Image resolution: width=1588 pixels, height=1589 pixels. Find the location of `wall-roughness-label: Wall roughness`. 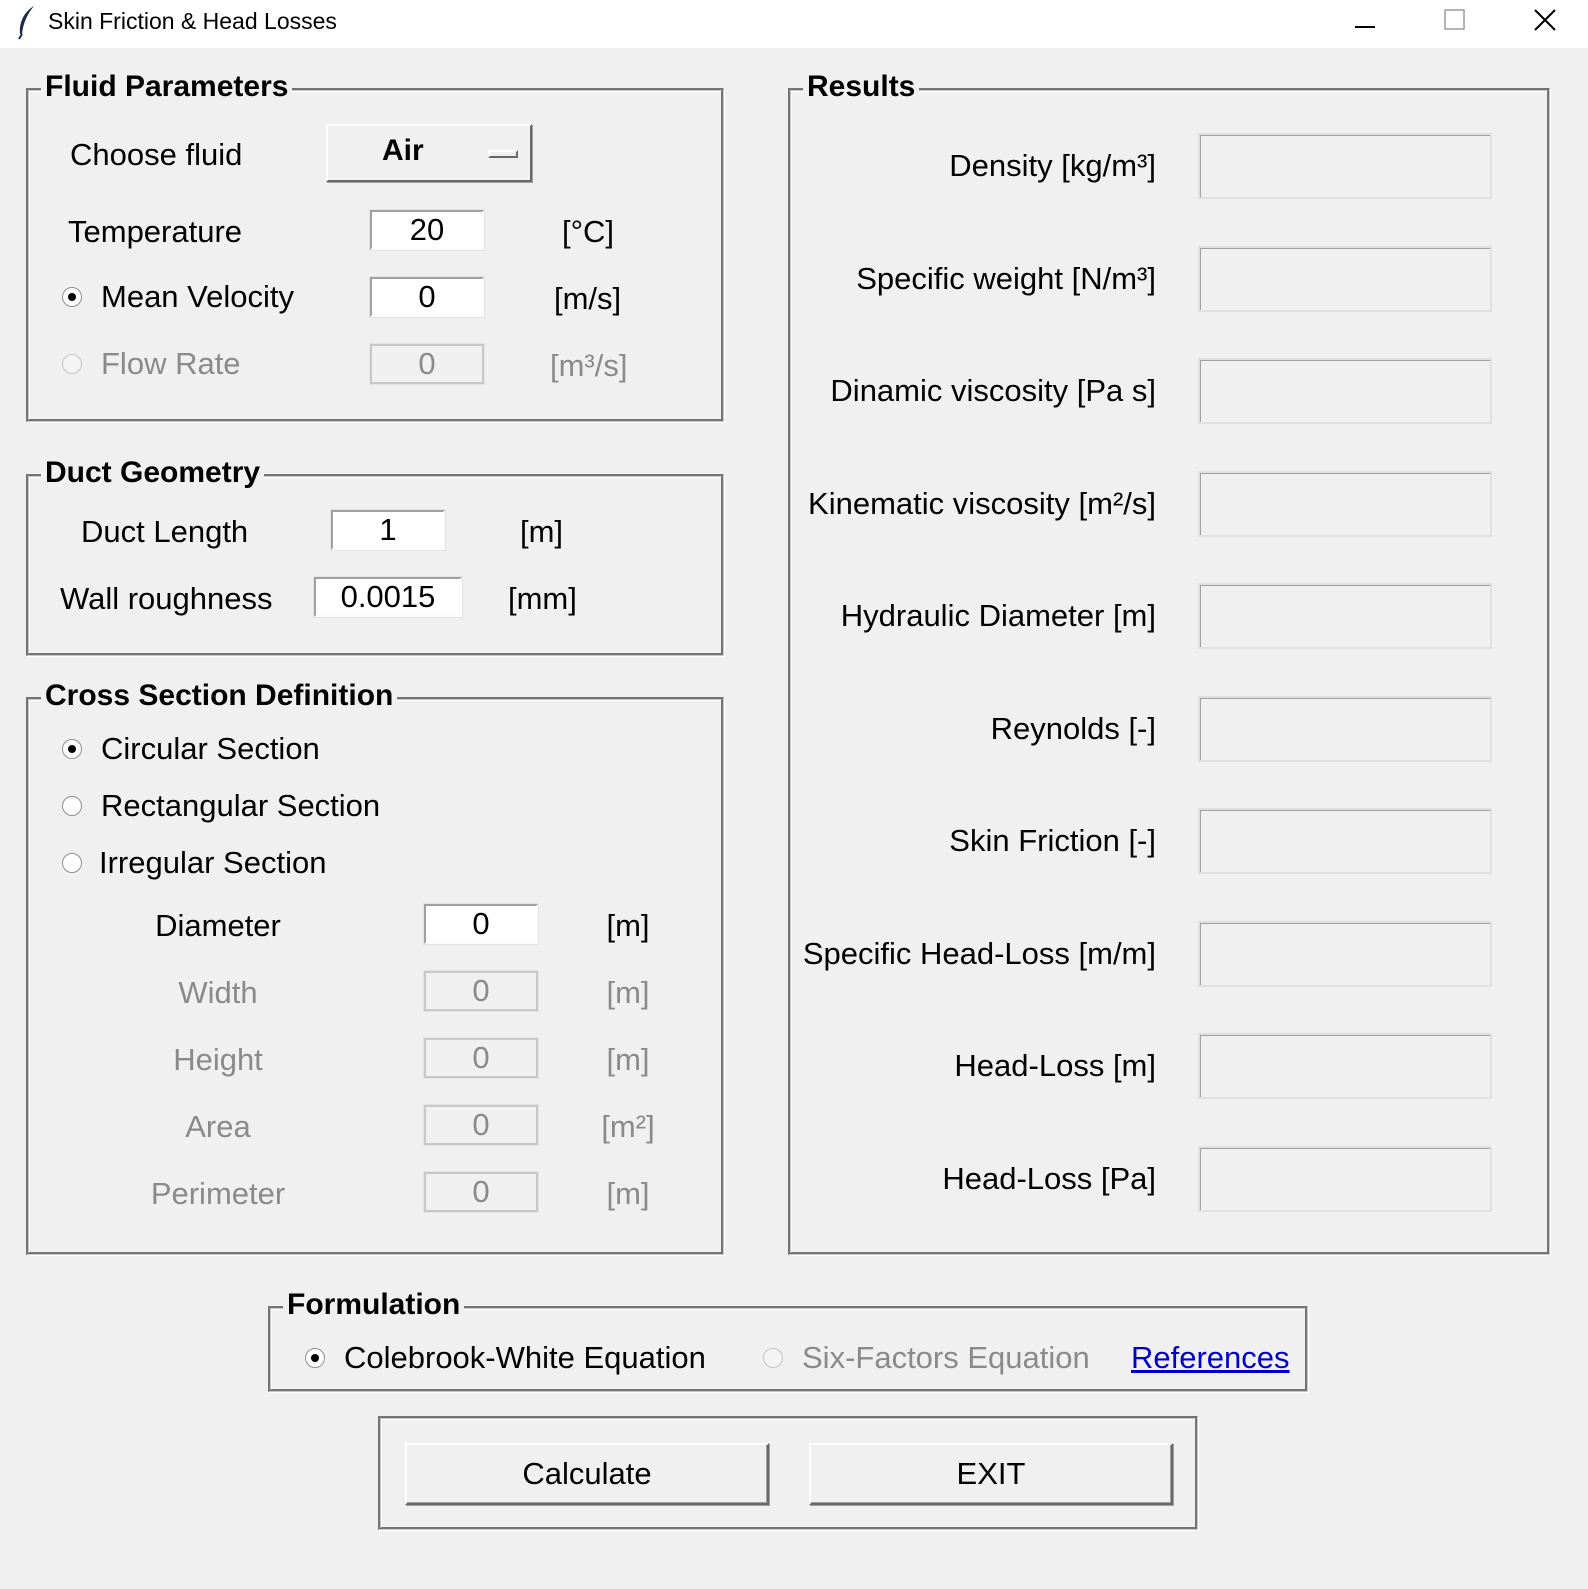

wall-roughness-label: Wall roughness is located at coordinates (166, 598).